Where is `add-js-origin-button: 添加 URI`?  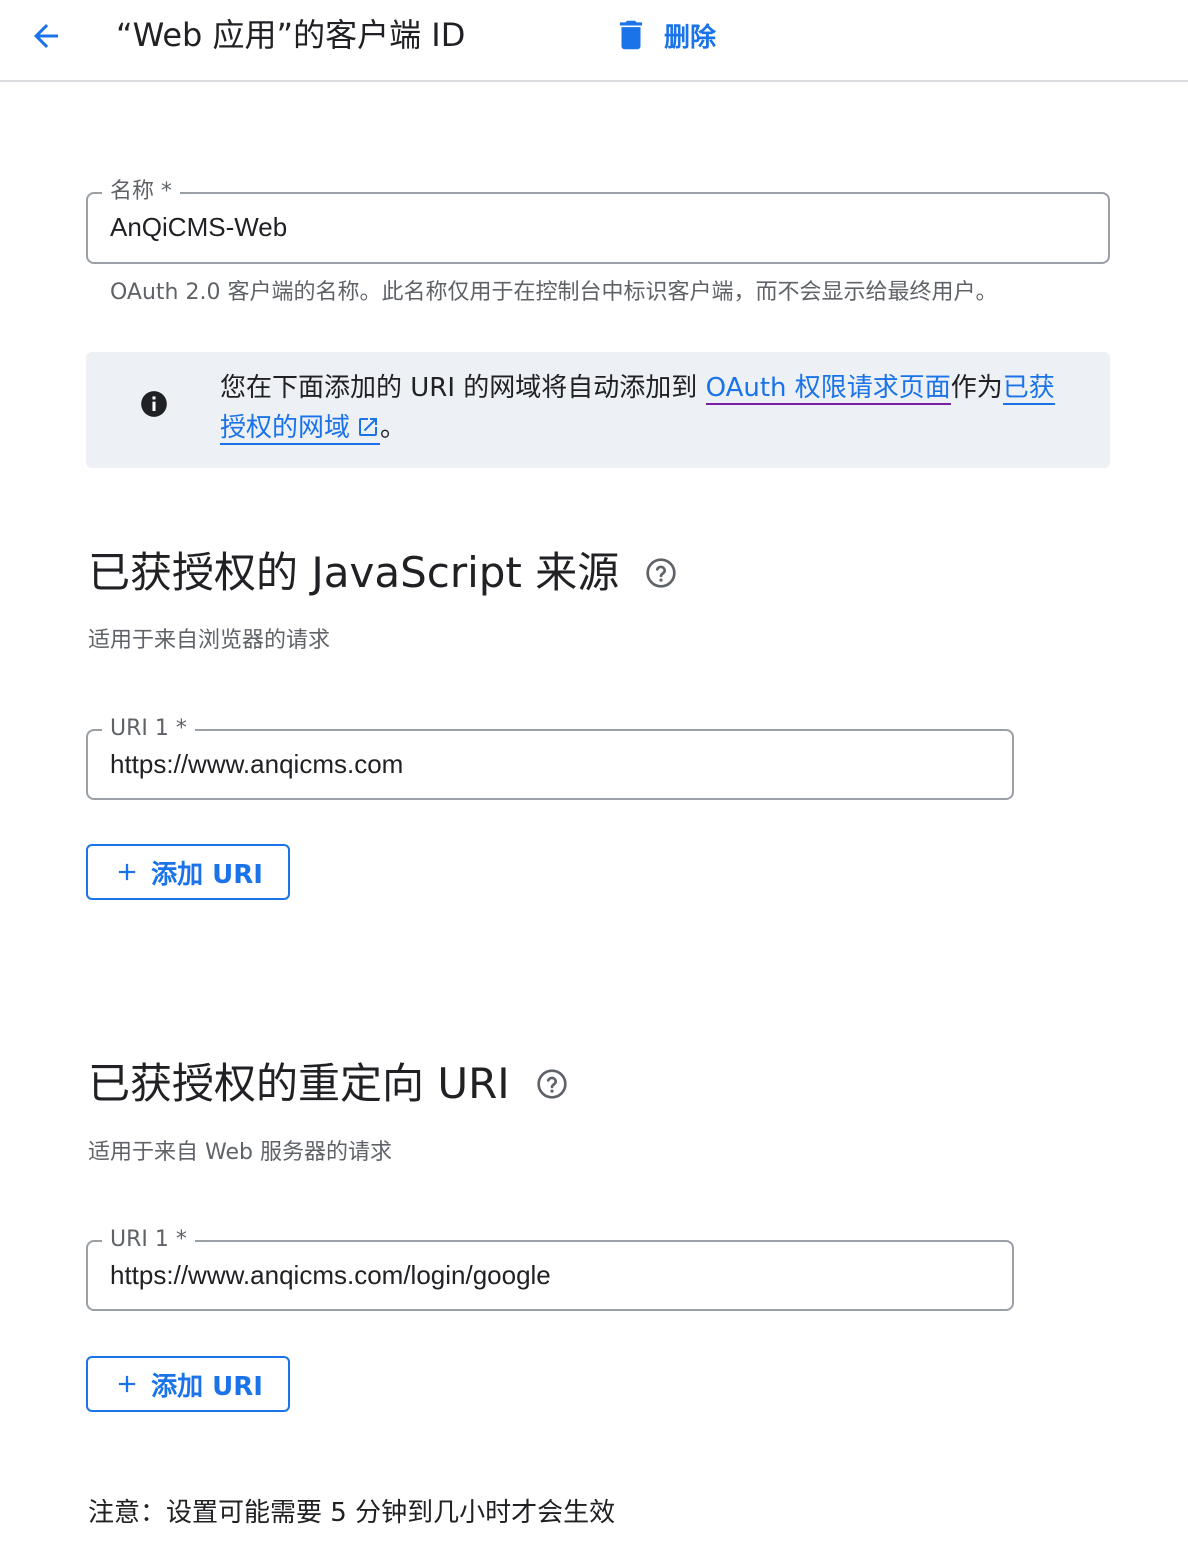
add-js-origin-button: 添加 URI is located at coordinates (188, 872).